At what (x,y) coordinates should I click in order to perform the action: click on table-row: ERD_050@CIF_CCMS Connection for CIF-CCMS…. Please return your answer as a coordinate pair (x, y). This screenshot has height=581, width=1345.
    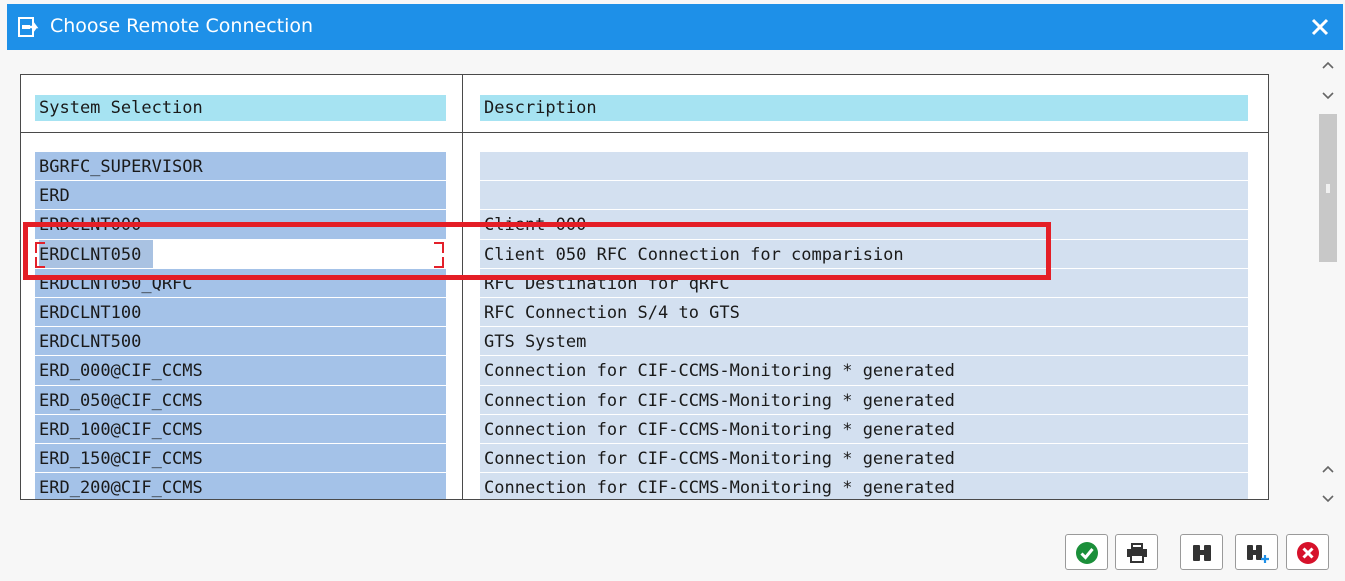
    Looking at the image, I should click on (644, 400).